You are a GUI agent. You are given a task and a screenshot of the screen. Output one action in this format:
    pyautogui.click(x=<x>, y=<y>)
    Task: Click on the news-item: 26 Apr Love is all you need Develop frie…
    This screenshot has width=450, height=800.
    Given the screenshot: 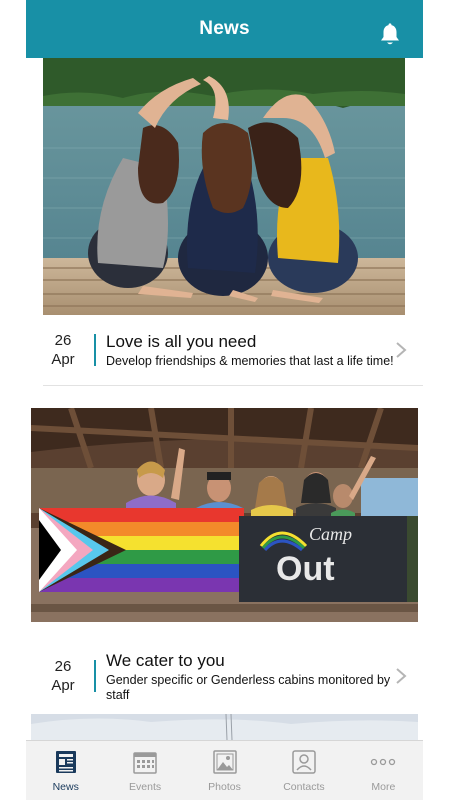 What is the action you would take?
    pyautogui.click(x=233, y=350)
    